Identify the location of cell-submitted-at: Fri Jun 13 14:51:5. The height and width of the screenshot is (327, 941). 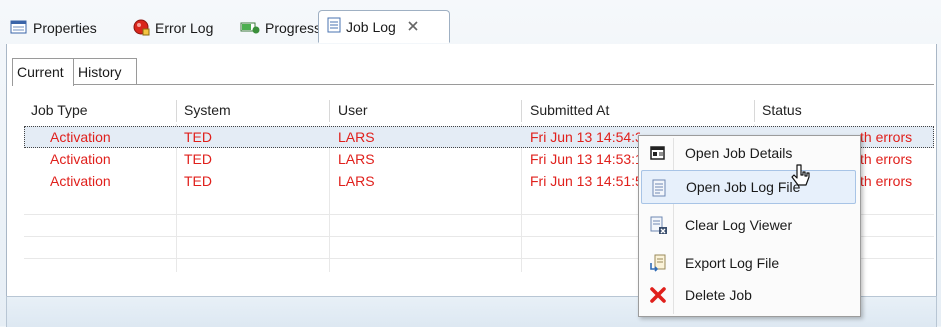
(585, 181).